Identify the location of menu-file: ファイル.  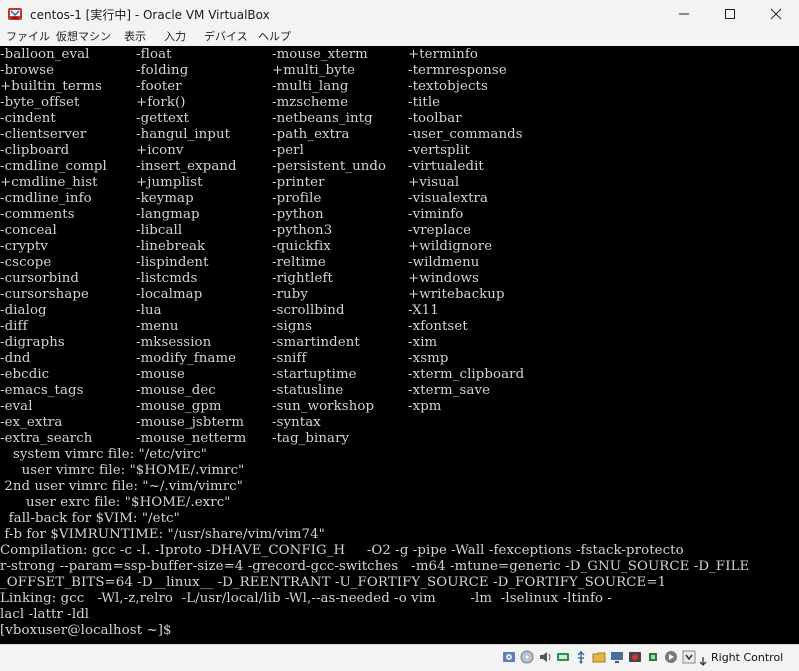
(28, 37).